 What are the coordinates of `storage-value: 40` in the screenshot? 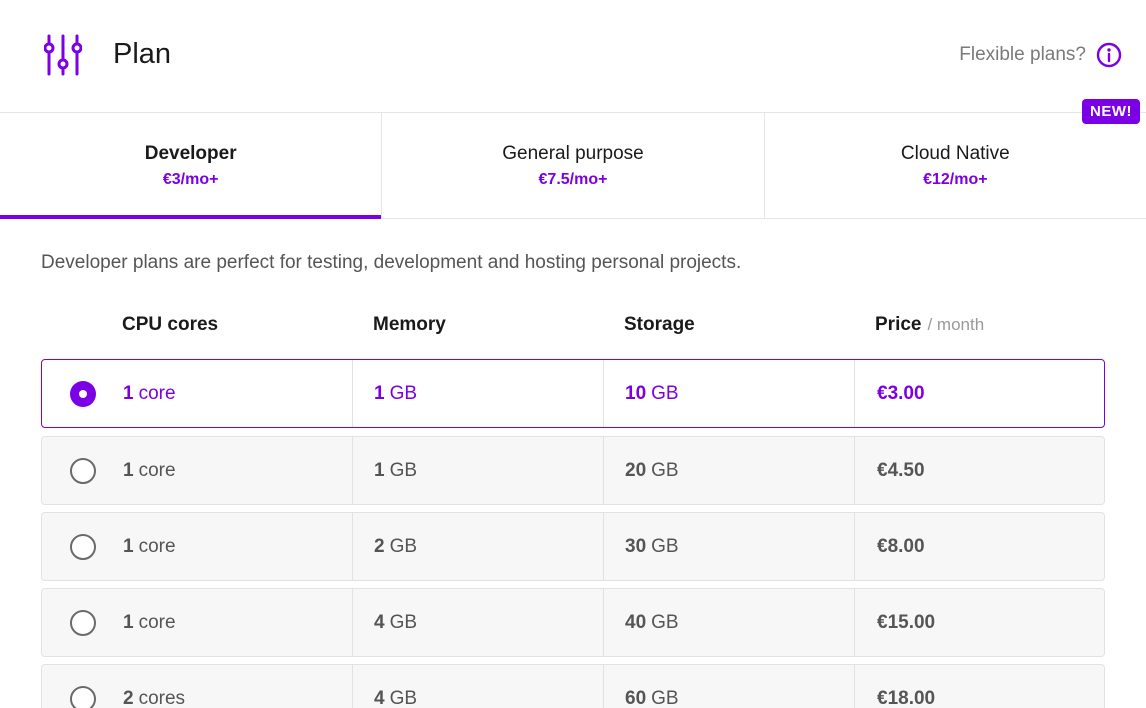 It's located at (636, 622).